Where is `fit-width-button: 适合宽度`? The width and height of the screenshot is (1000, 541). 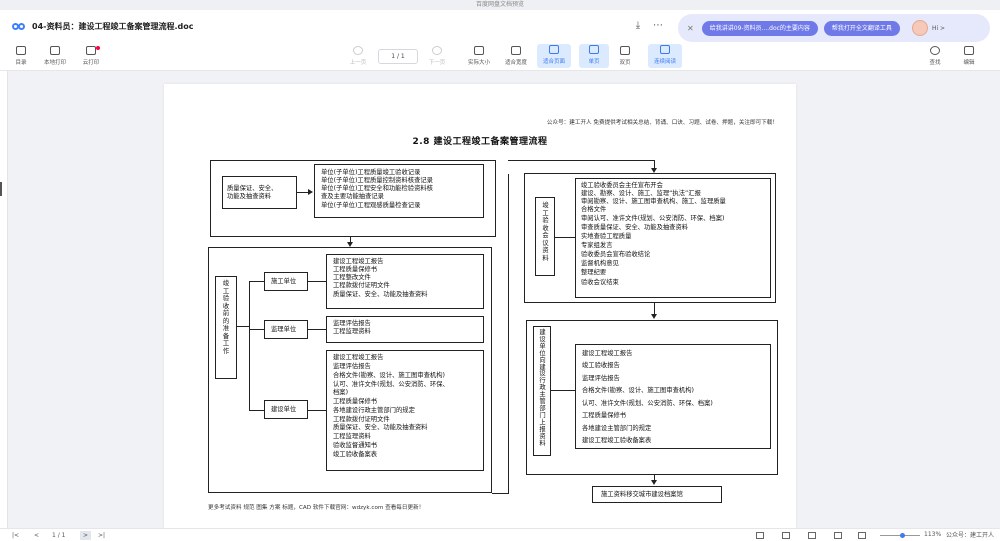
fit-width-button: 适合宽度 is located at coordinates (516, 56).